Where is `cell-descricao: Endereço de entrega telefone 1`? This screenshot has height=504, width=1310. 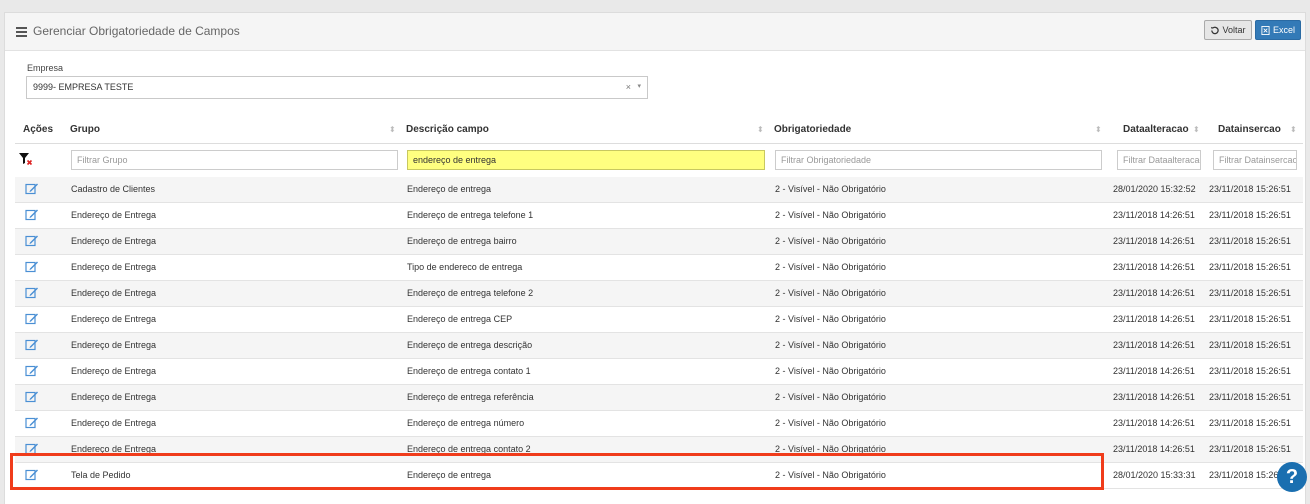
cell-descricao: Endereço de entrega telefone 1 is located at coordinates (470, 215).